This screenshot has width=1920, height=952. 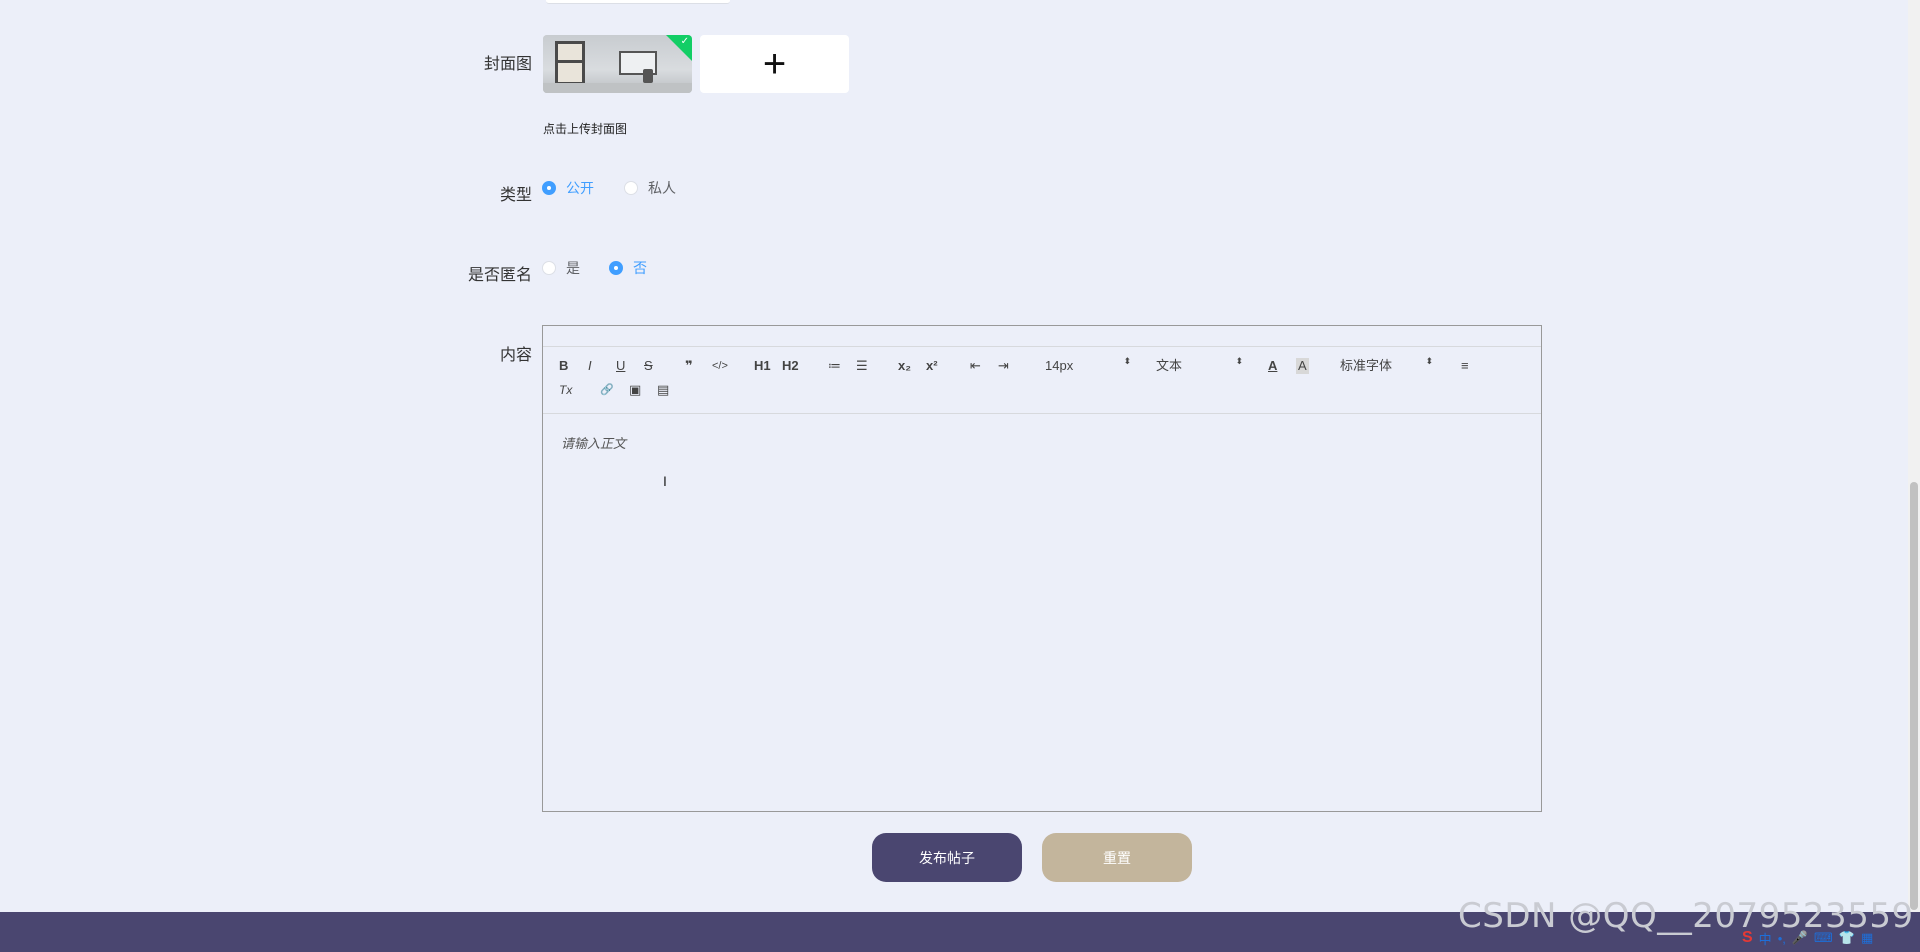 What do you see at coordinates (617, 64) in the screenshot?
I see `cover-image-thumbnail: ✓` at bounding box center [617, 64].